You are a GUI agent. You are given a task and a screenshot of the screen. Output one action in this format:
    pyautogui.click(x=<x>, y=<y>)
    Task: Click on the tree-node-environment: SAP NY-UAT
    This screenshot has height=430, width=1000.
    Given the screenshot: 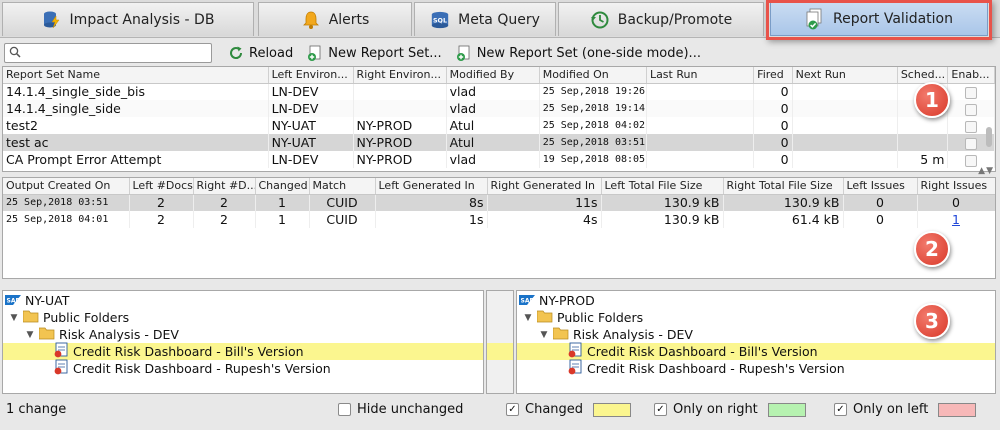 What is the action you would take?
    pyautogui.click(x=37, y=300)
    